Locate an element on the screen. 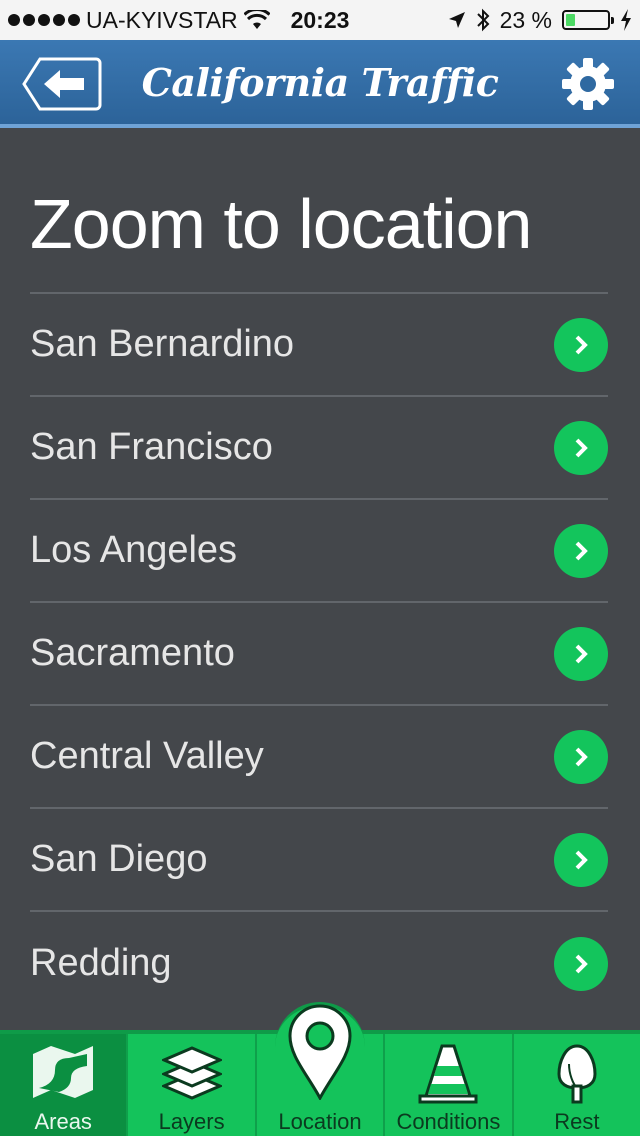  traffic-cone-icon is located at coordinates (448, 1074).